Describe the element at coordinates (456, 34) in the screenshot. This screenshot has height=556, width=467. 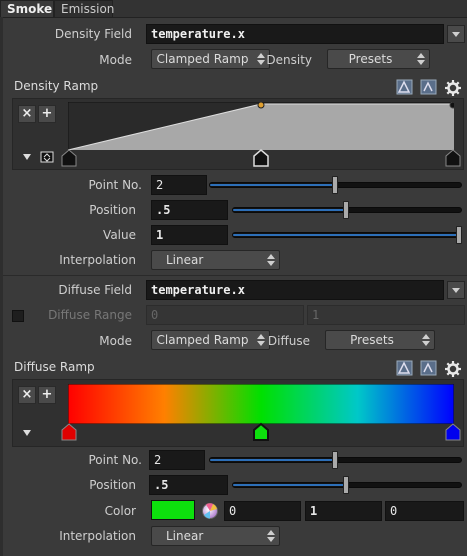
I see `density-field-menu-button` at that location.